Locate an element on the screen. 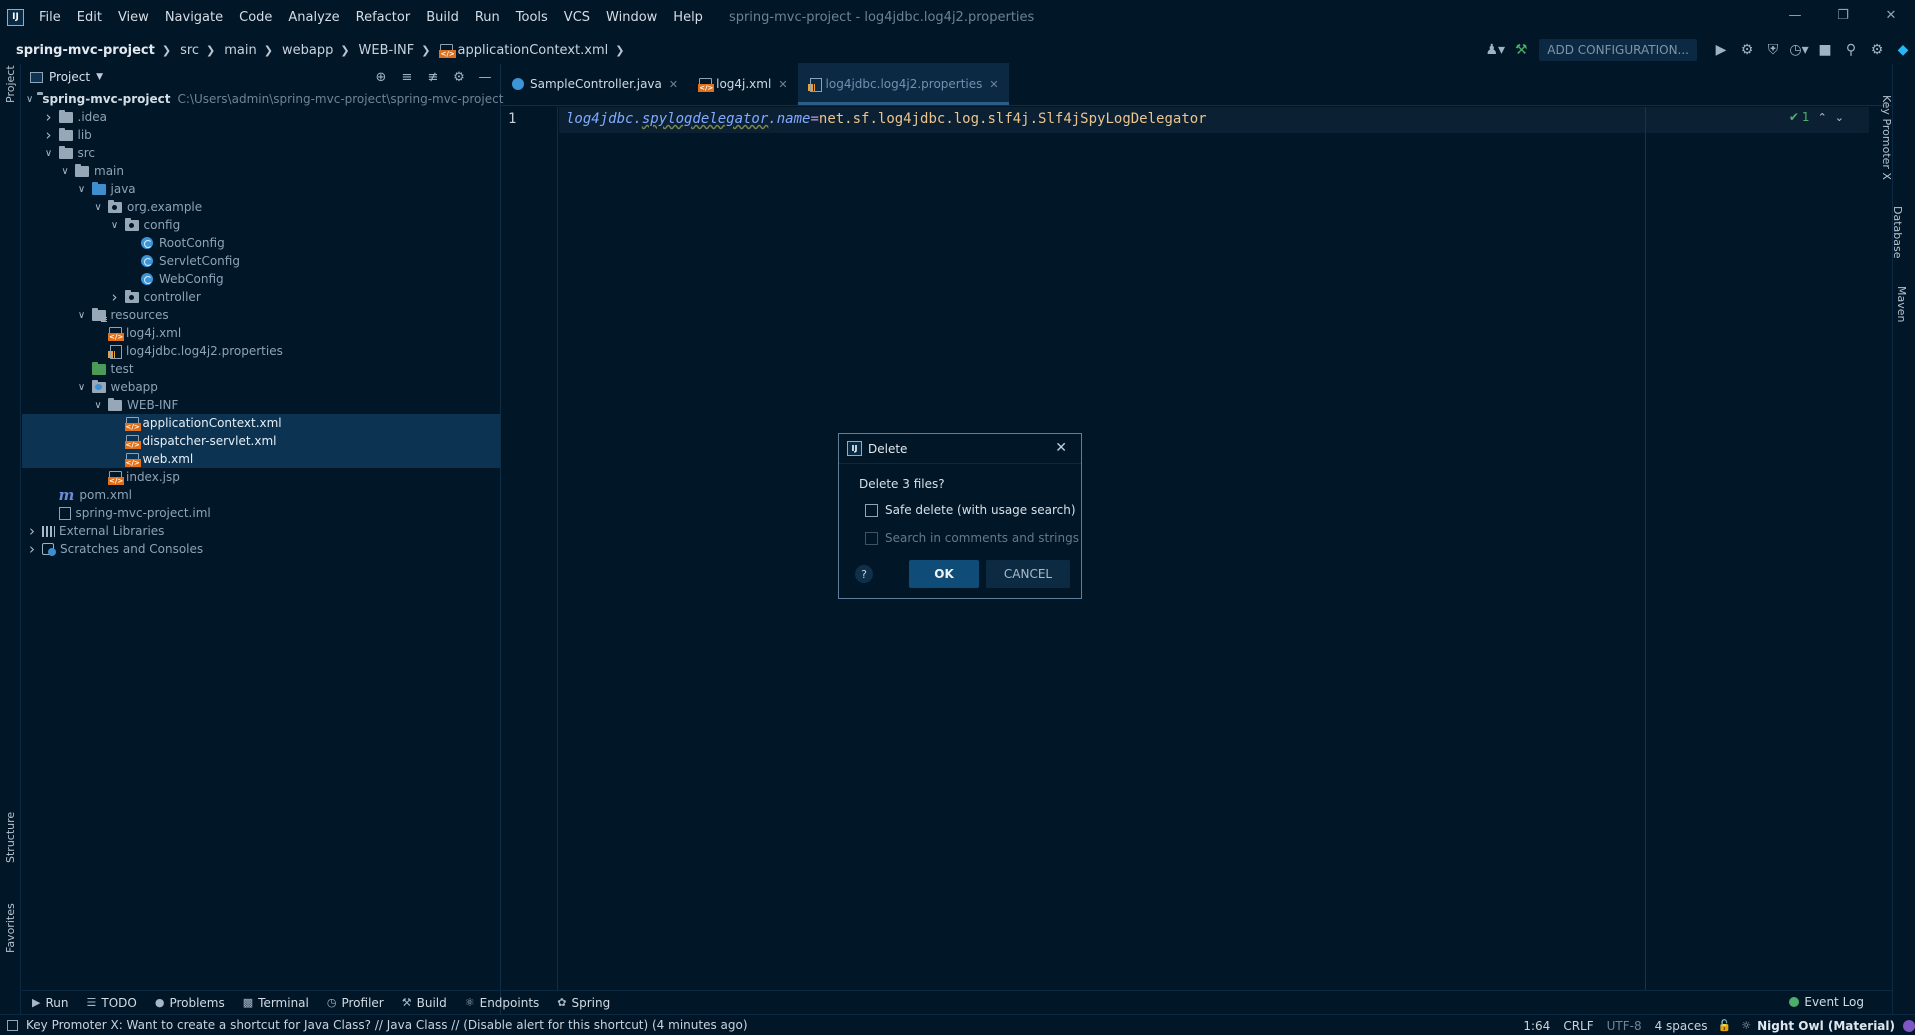 This screenshot has height=1035, width=1915. inspection-widget: ✔ 1 ⌃ ⌄ is located at coordinates (1816, 117).